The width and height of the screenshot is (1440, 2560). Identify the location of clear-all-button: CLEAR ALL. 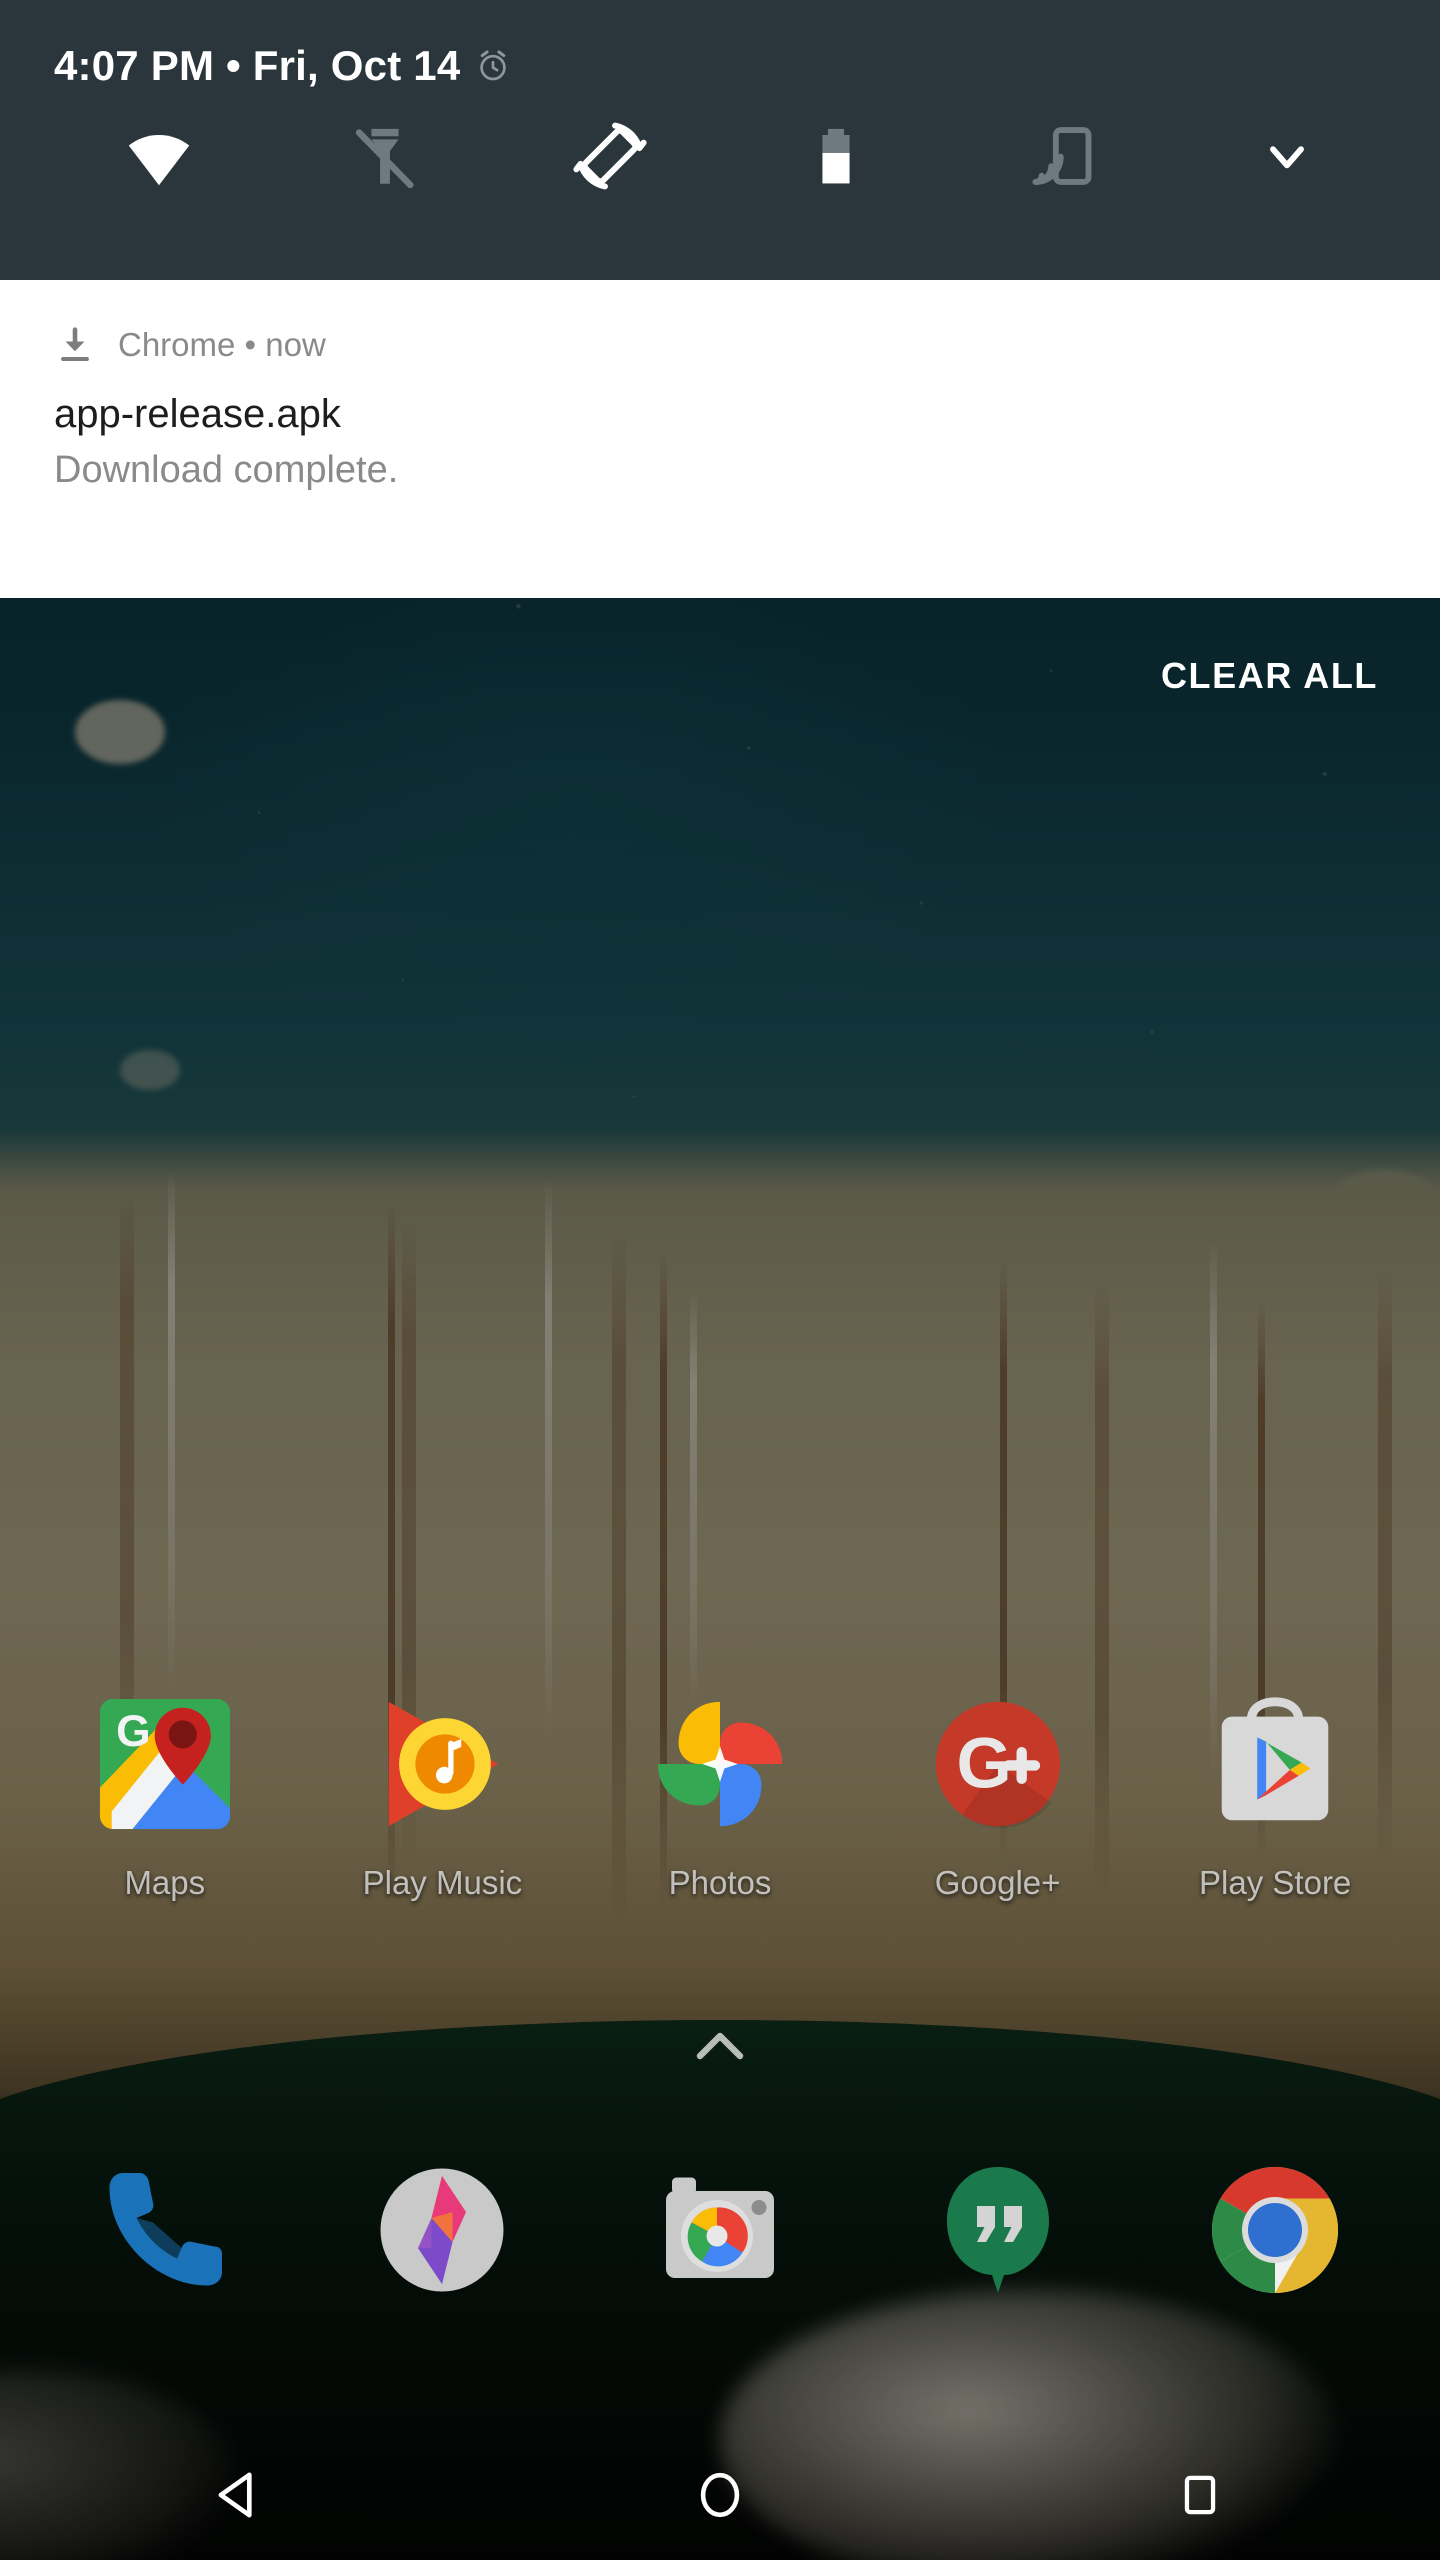
(1269, 676).